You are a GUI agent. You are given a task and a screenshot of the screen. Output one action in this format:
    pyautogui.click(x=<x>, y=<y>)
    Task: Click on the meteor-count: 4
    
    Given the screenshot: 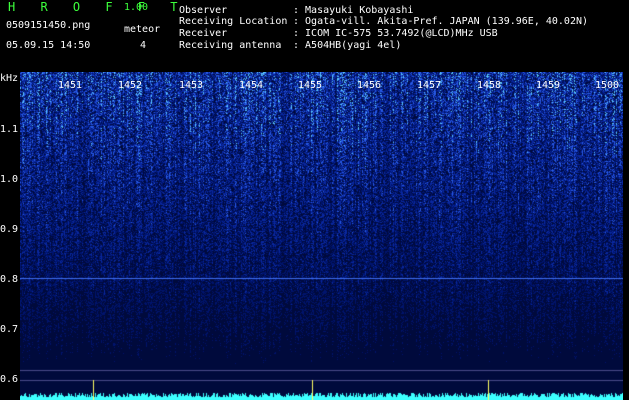 What is the action you would take?
    pyautogui.click(x=143, y=45)
    